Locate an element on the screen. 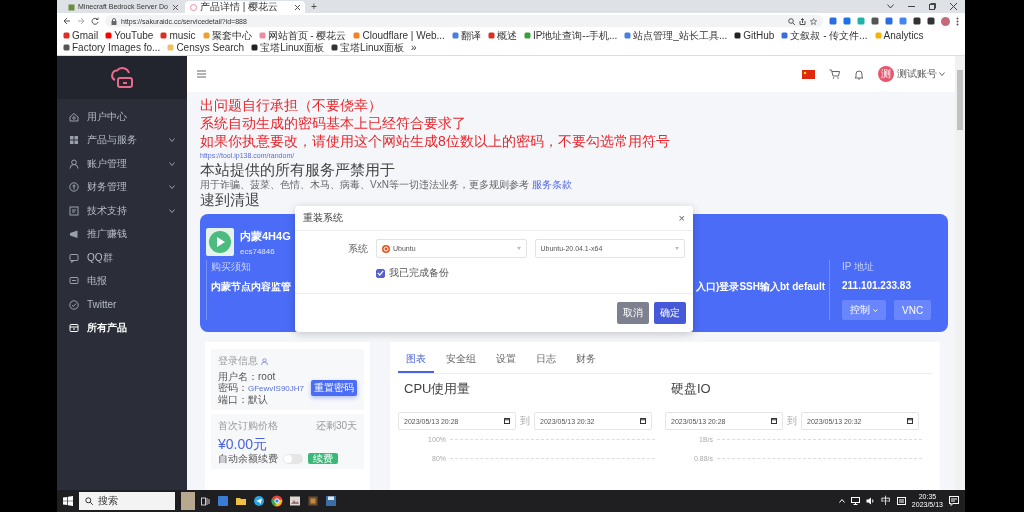  zoom-icon is located at coordinates (791, 21).